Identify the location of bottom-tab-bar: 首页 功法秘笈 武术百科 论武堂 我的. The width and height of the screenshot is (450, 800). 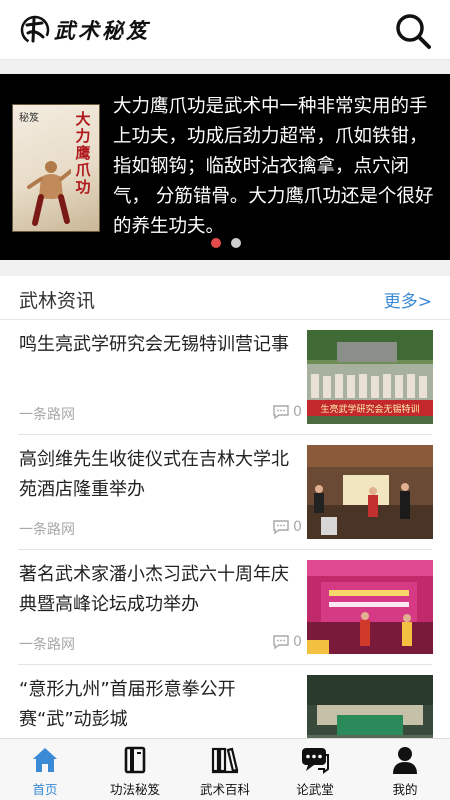
(225, 769).